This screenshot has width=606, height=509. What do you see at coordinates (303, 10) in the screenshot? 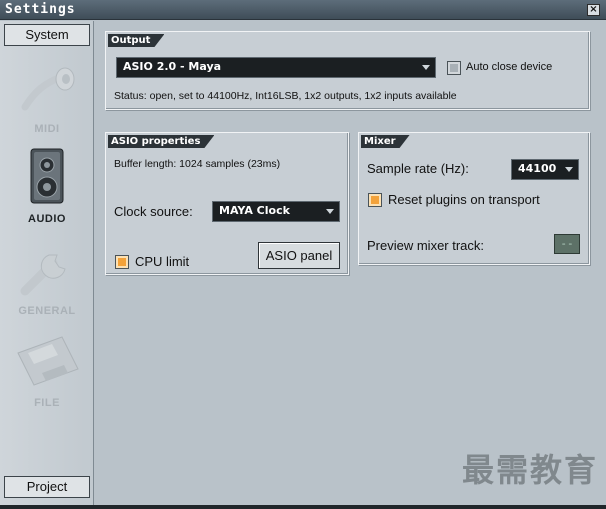
I see `title-bar: Settings ×` at bounding box center [303, 10].